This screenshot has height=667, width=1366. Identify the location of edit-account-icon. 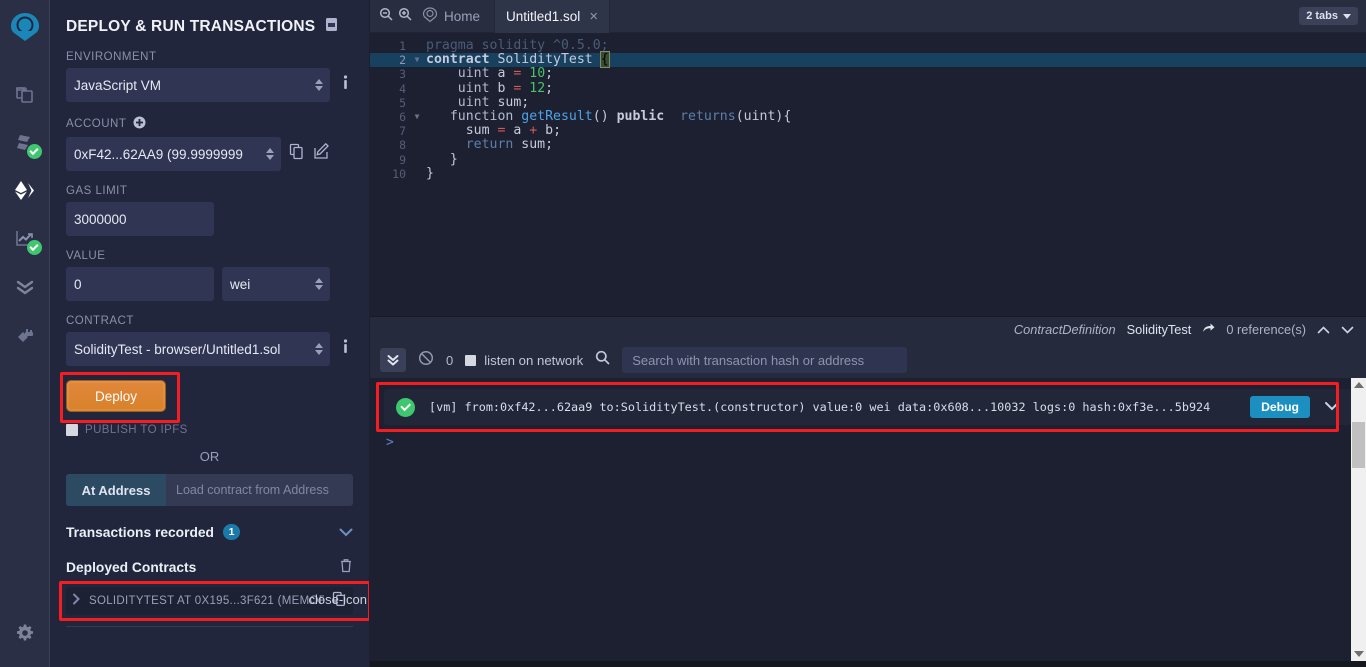
(321, 153).